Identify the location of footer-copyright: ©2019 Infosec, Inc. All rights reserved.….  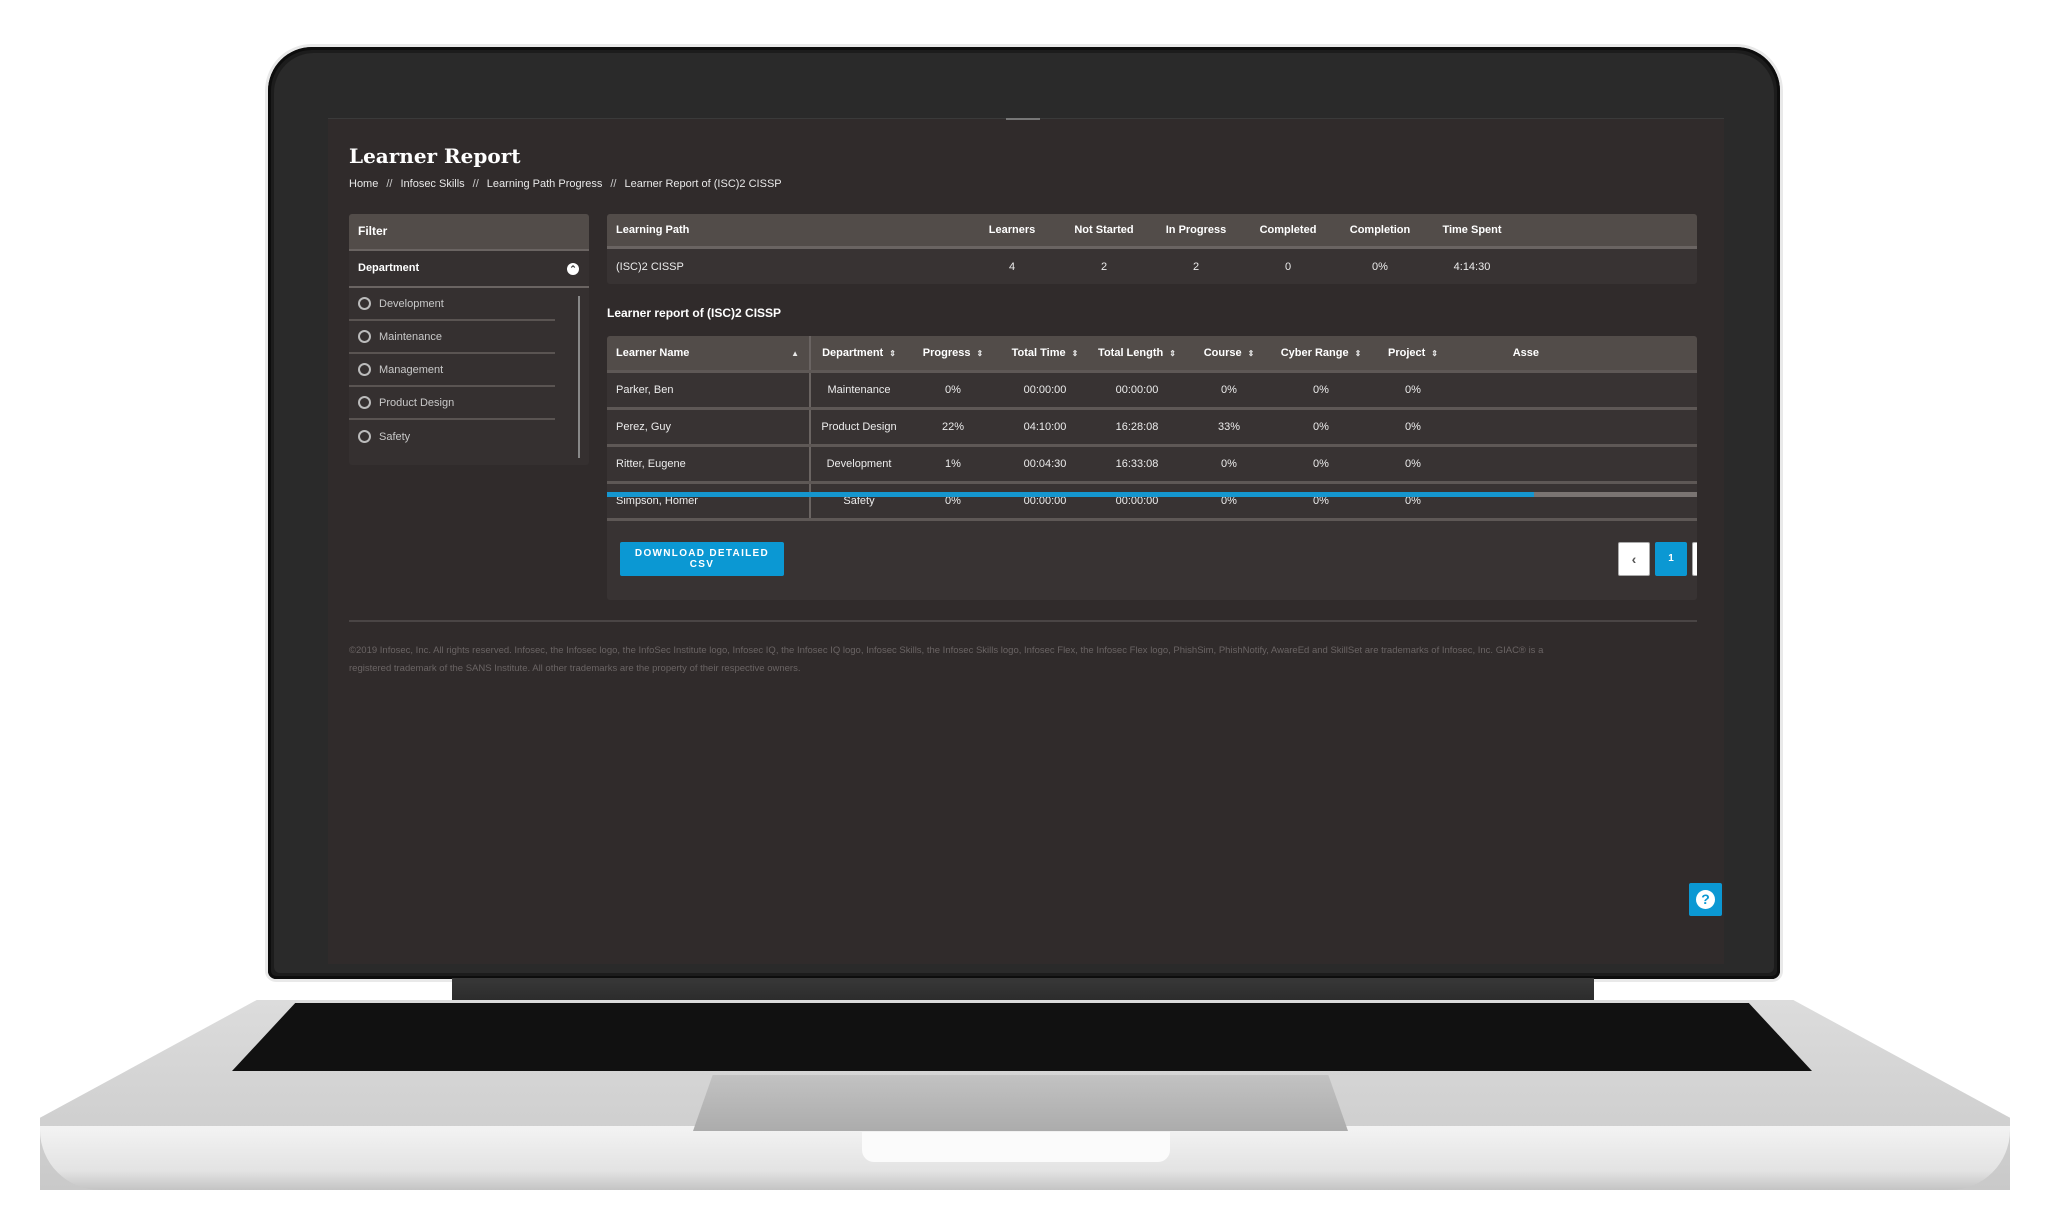
(1023, 660).